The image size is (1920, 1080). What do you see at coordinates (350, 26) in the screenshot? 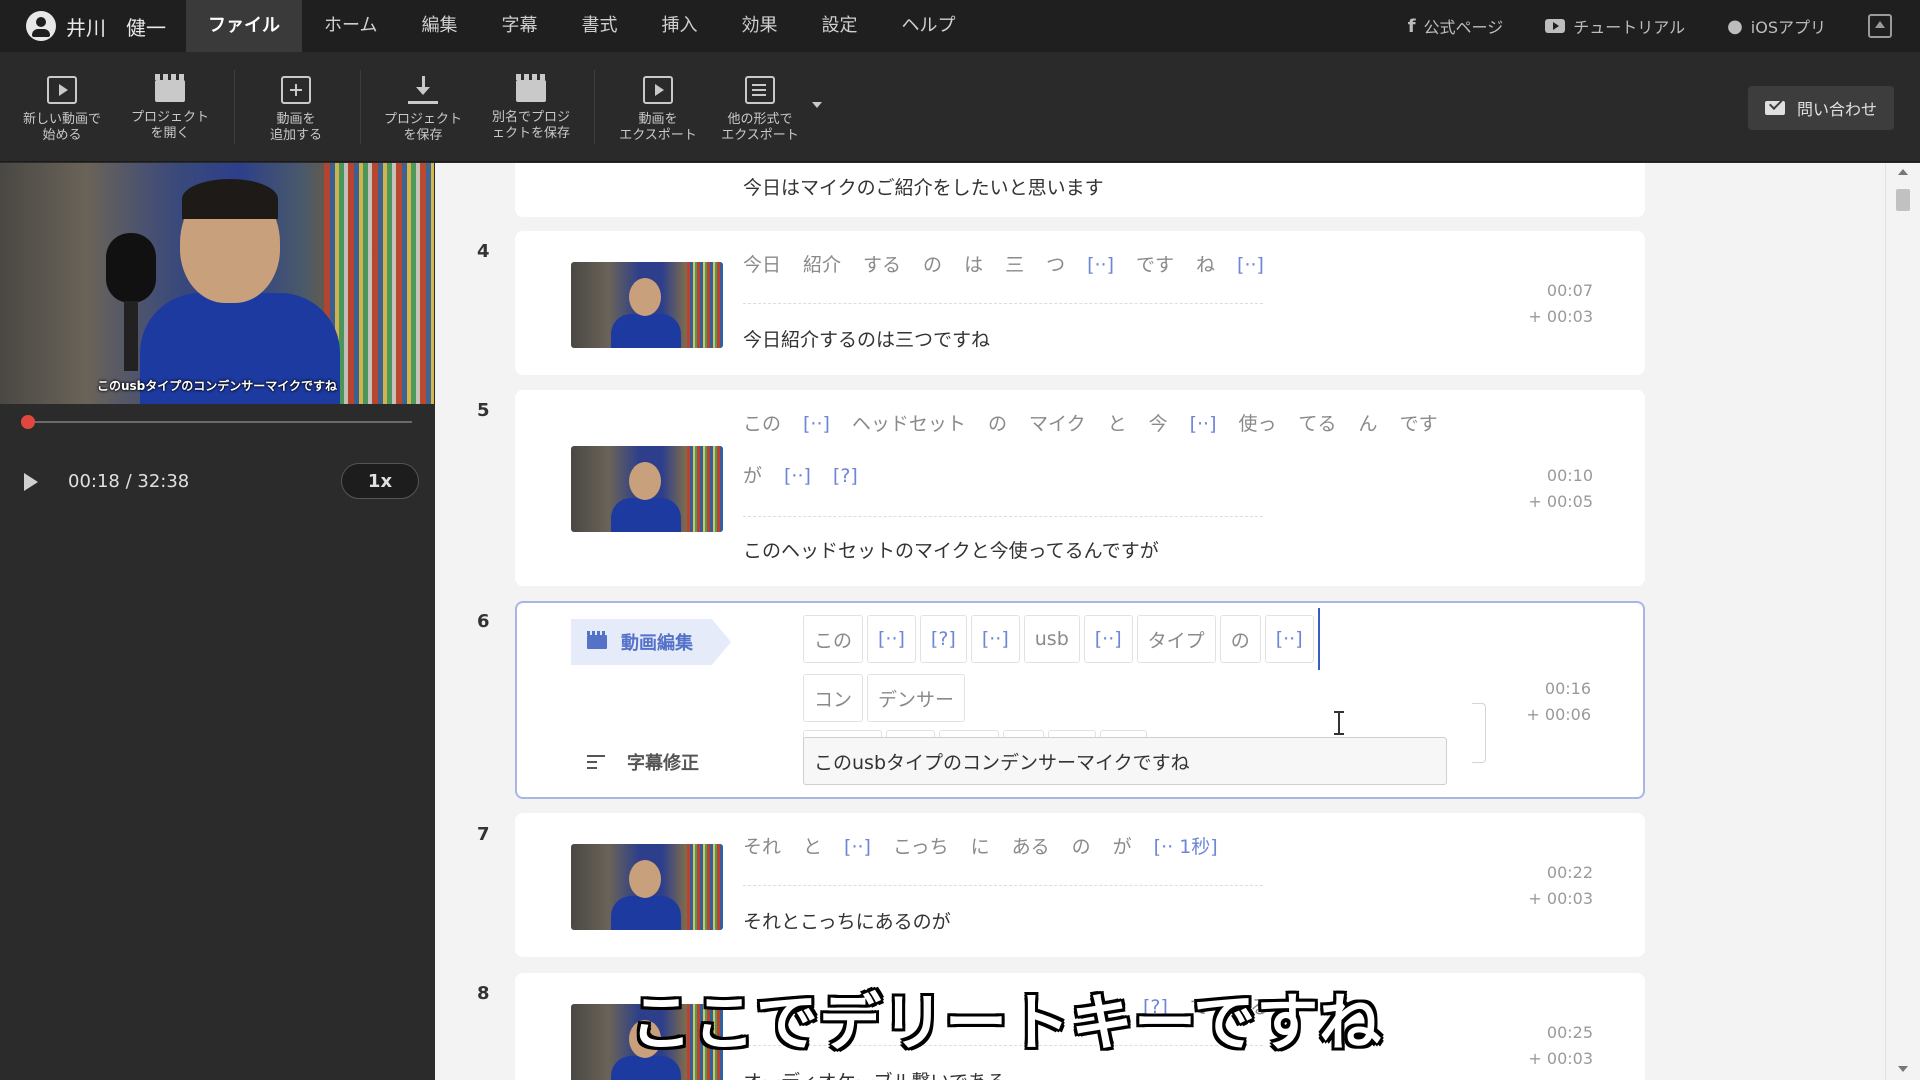
I see `menu-home: ホーム` at bounding box center [350, 26].